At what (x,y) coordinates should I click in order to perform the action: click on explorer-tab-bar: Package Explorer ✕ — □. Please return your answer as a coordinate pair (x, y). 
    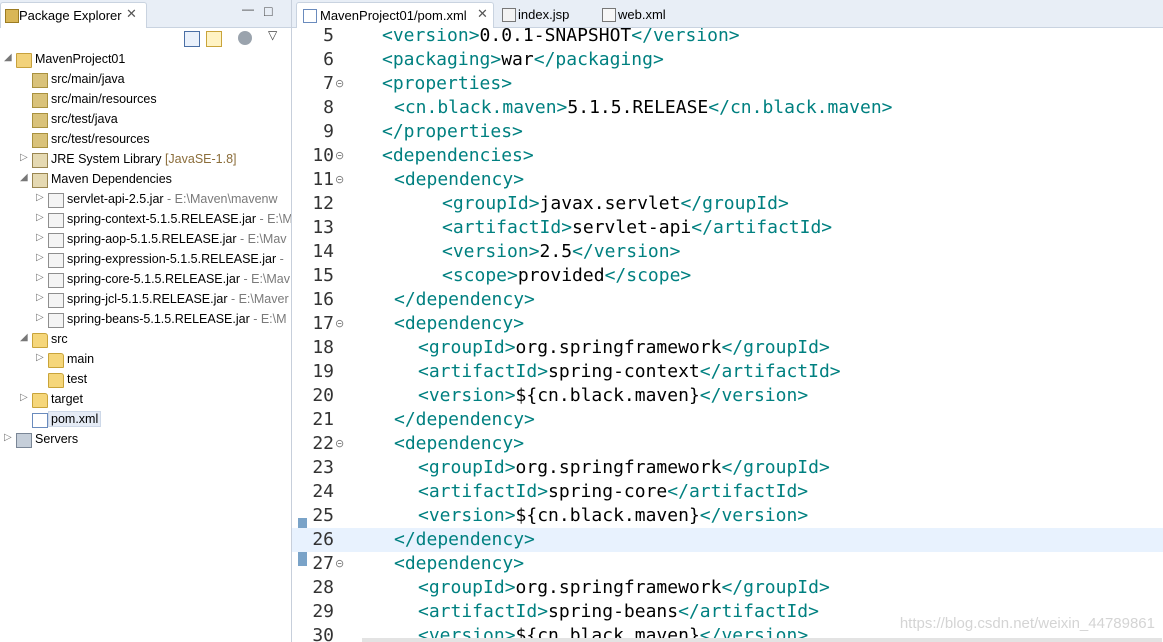
    Looking at the image, I should click on (145, 14).